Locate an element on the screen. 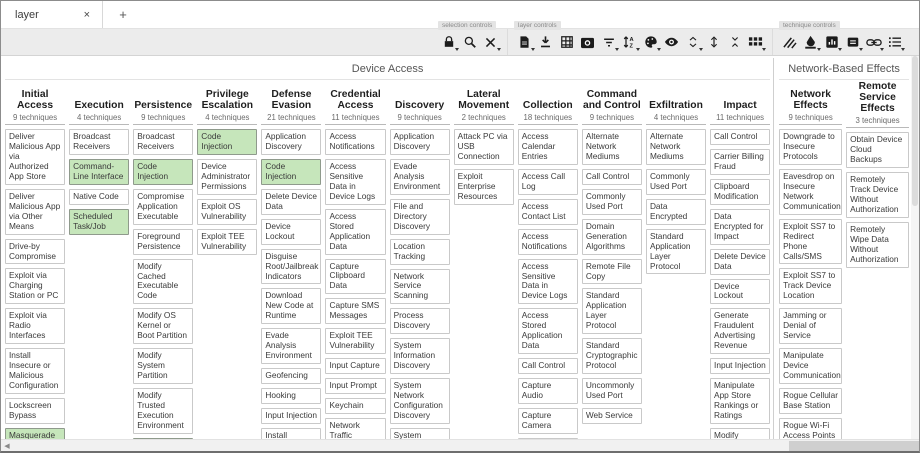 The height and width of the screenshot is (453, 920). technique-cell: Network Traffic Capture or Redirection is located at coordinates (355, 429).